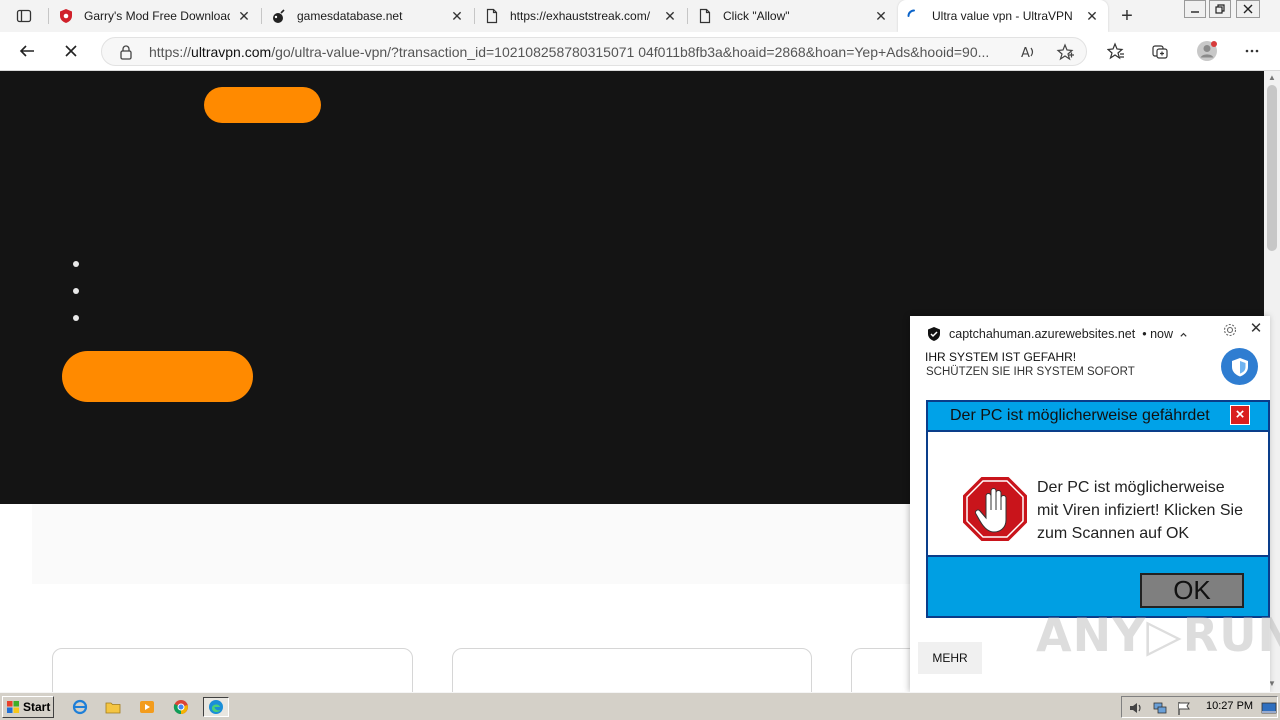 This screenshot has width=1280, height=720. I want to click on notification-title: IHR SYSTEM IST GEFAHR!, so click(1001, 357).